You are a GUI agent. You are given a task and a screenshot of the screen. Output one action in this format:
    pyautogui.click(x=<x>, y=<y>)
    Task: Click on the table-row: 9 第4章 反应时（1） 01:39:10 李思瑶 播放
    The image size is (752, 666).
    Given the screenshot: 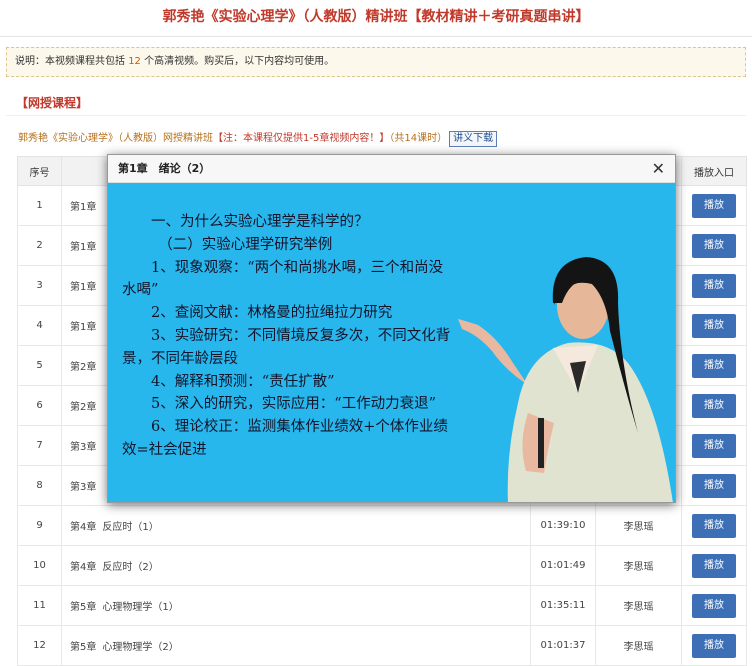 What is the action you would take?
    pyautogui.click(x=382, y=525)
    